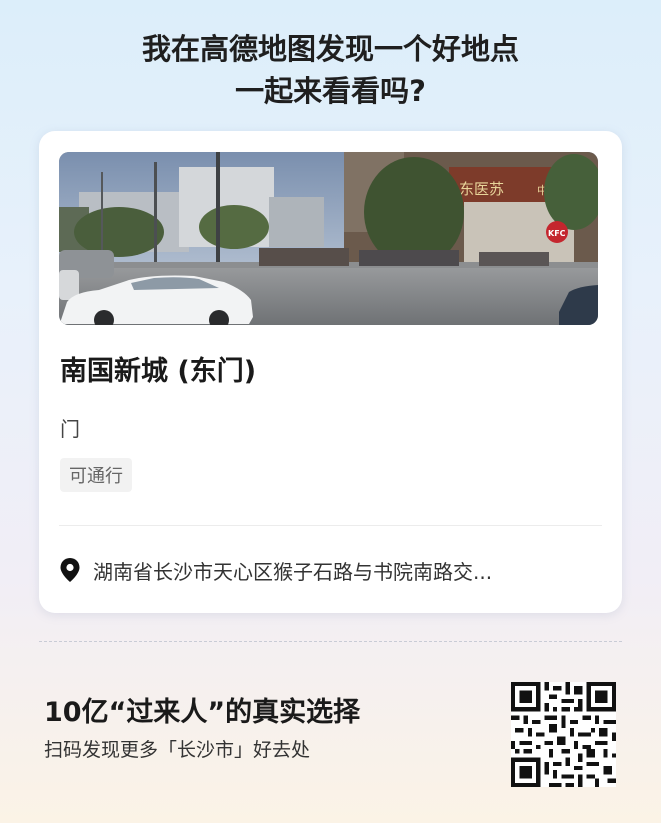 The image size is (661, 823). Describe the element at coordinates (202, 712) in the screenshot. I see `promo-title: 10亿“过来人”的真实选择` at that location.